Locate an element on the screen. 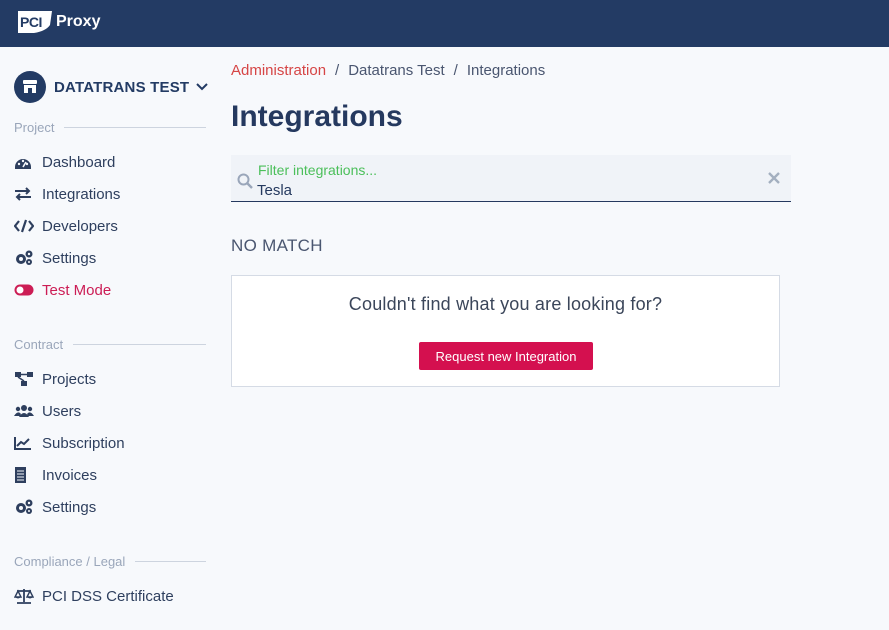 The width and height of the screenshot is (889, 630). sidebar-item-projects: Projects is located at coordinates (55, 379).